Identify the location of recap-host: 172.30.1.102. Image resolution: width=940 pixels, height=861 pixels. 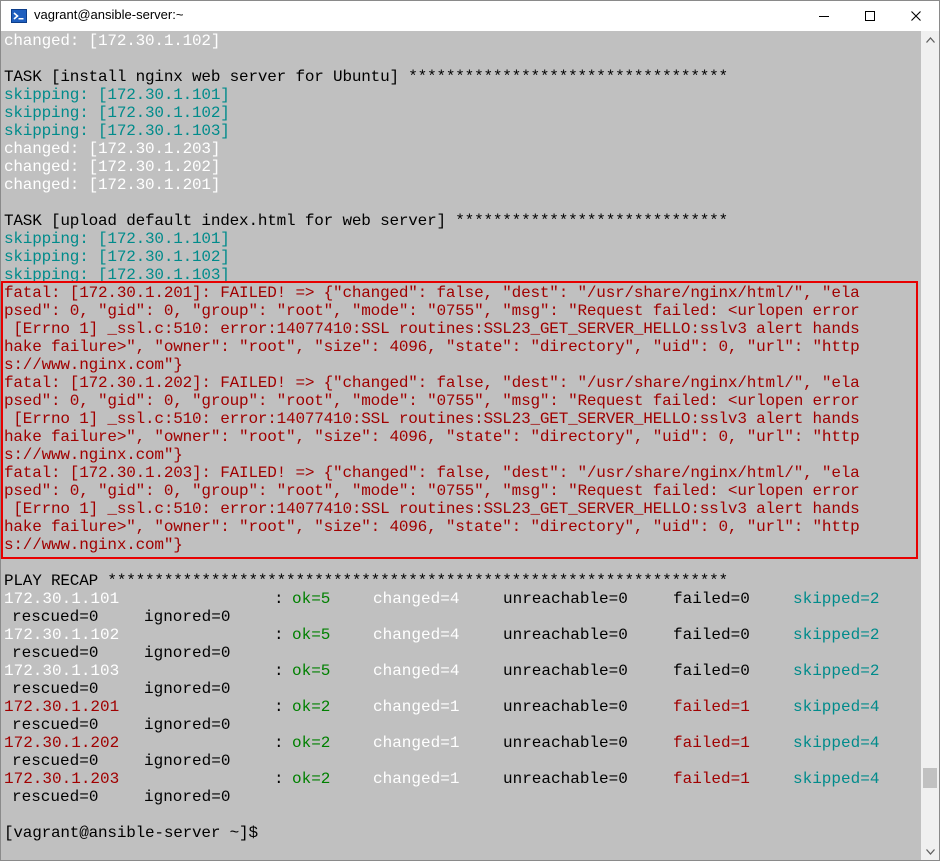
(62, 635).